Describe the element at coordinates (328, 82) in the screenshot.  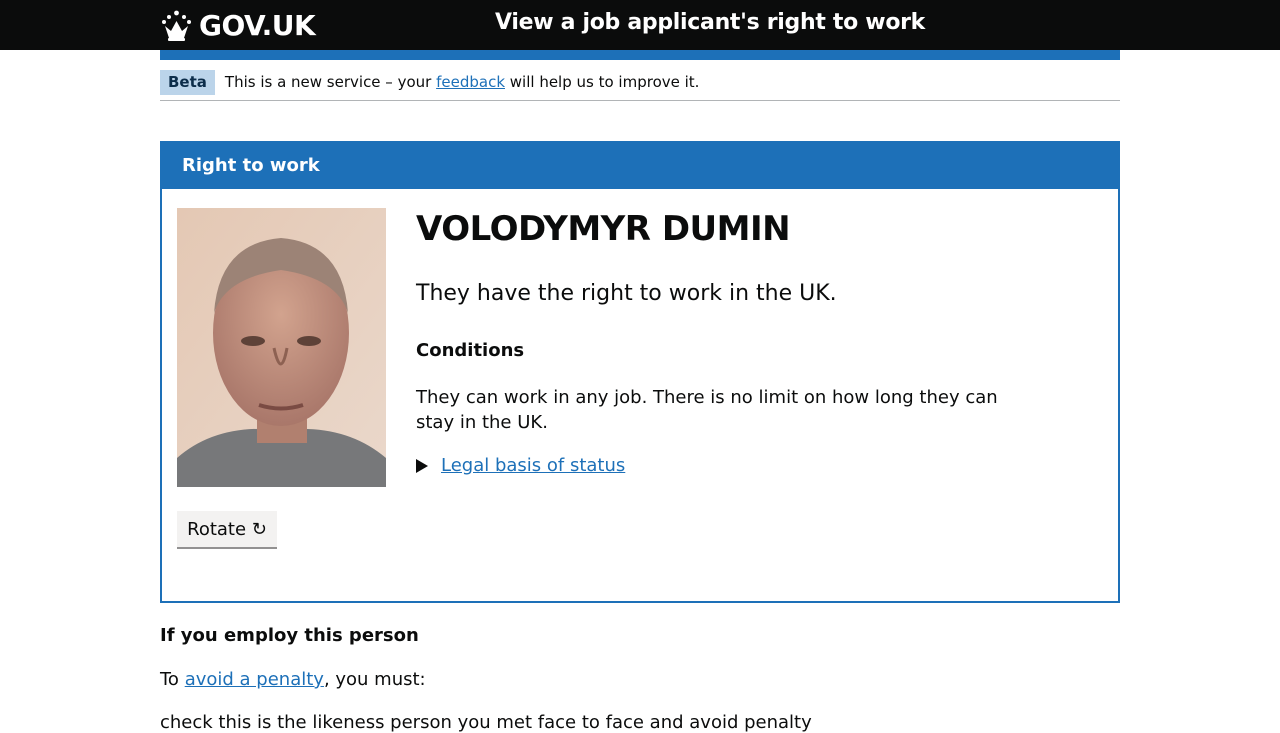
I see `phase-text-before: This is a new service – your` at that location.